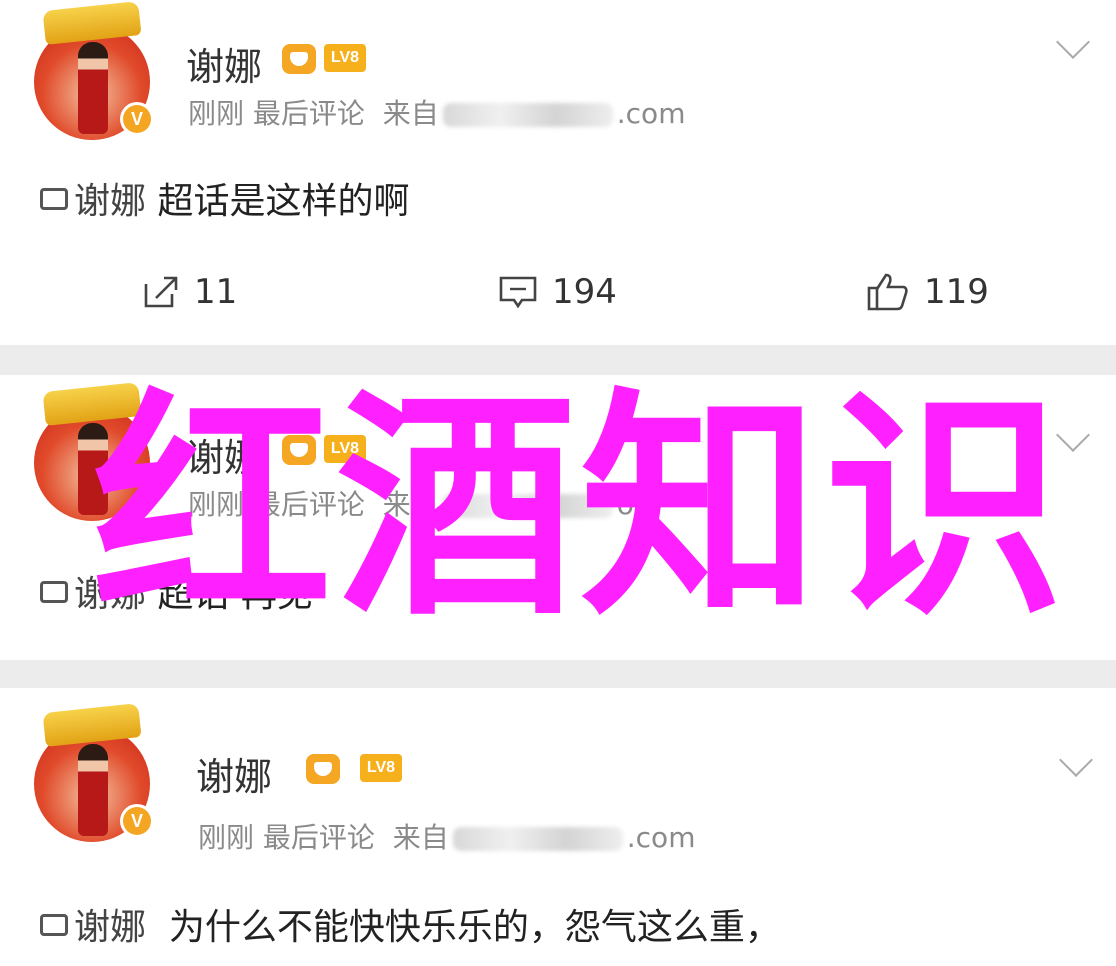 The height and width of the screenshot is (966, 1116). I want to click on thumbs-up-icon, so click(887, 292).